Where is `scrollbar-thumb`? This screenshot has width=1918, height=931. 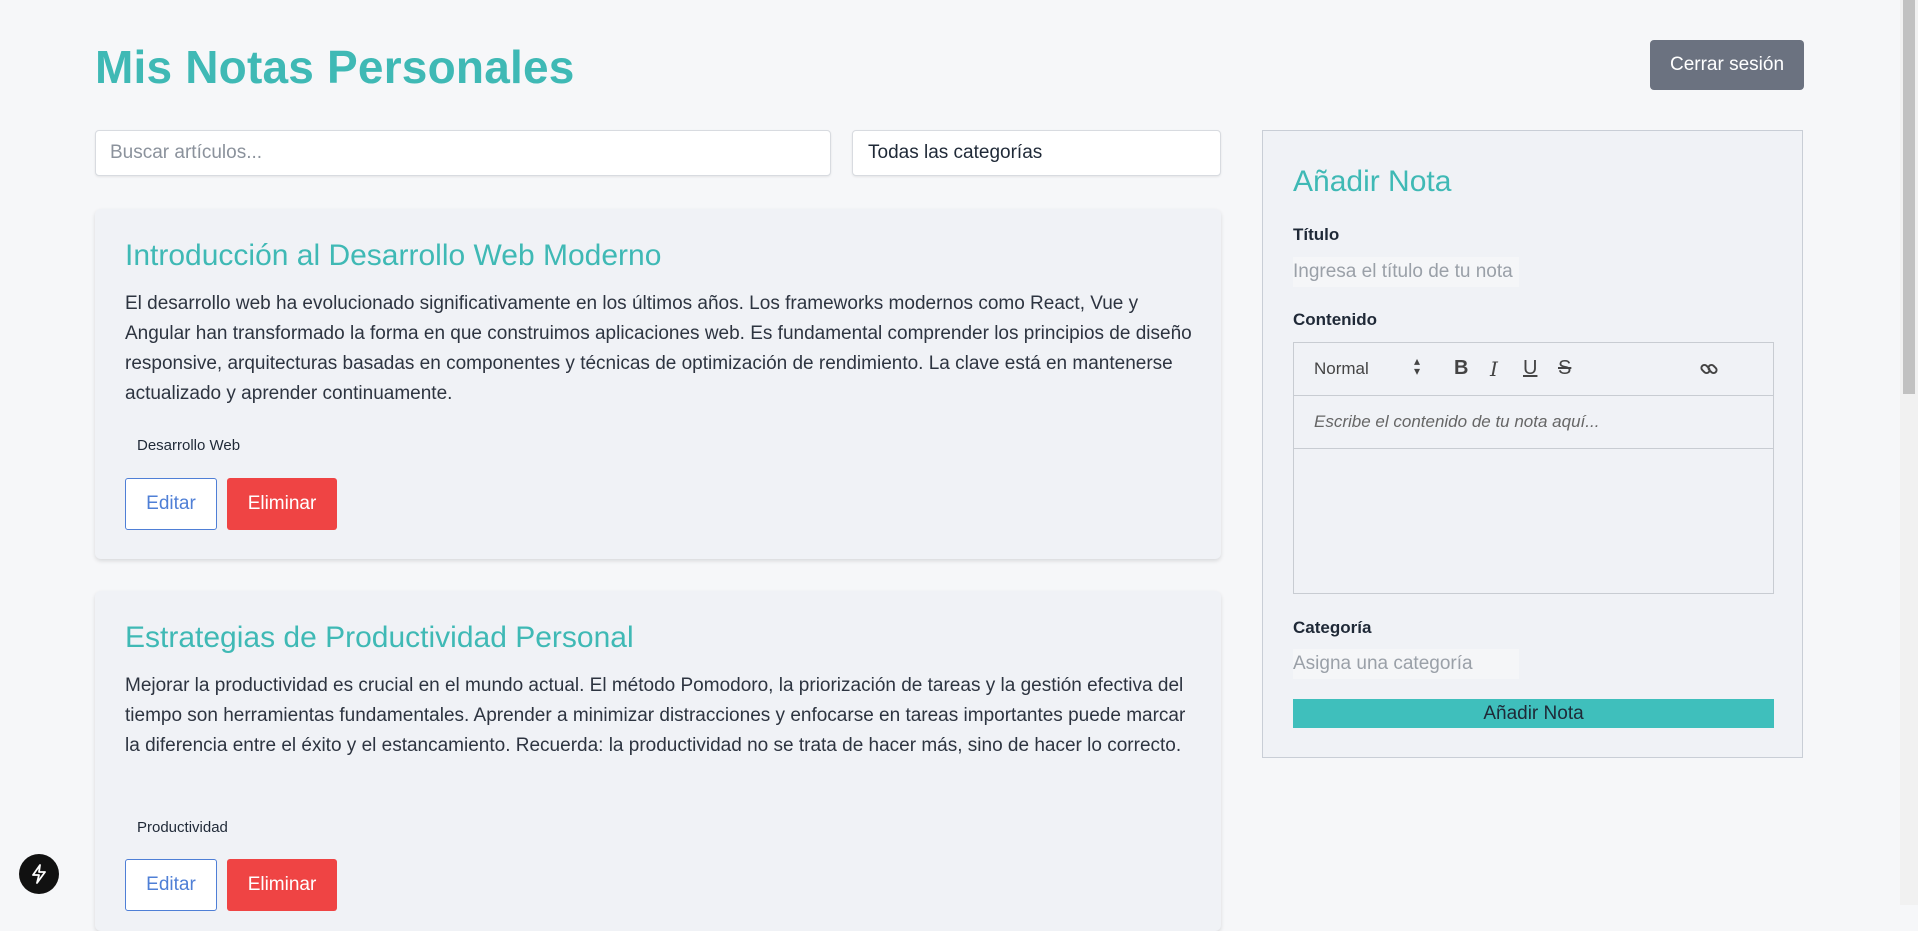 scrollbar-thumb is located at coordinates (1909, 197).